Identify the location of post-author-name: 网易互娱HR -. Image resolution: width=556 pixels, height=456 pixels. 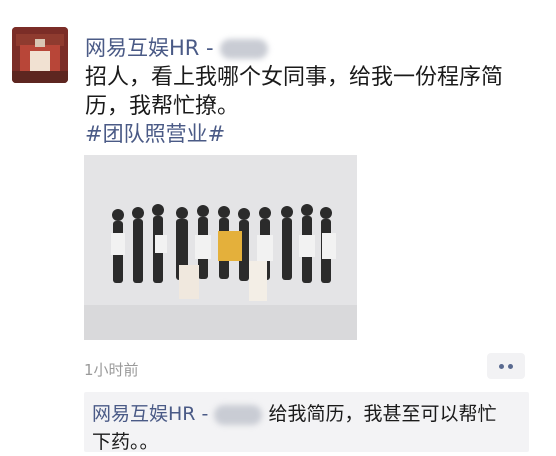
(149, 48).